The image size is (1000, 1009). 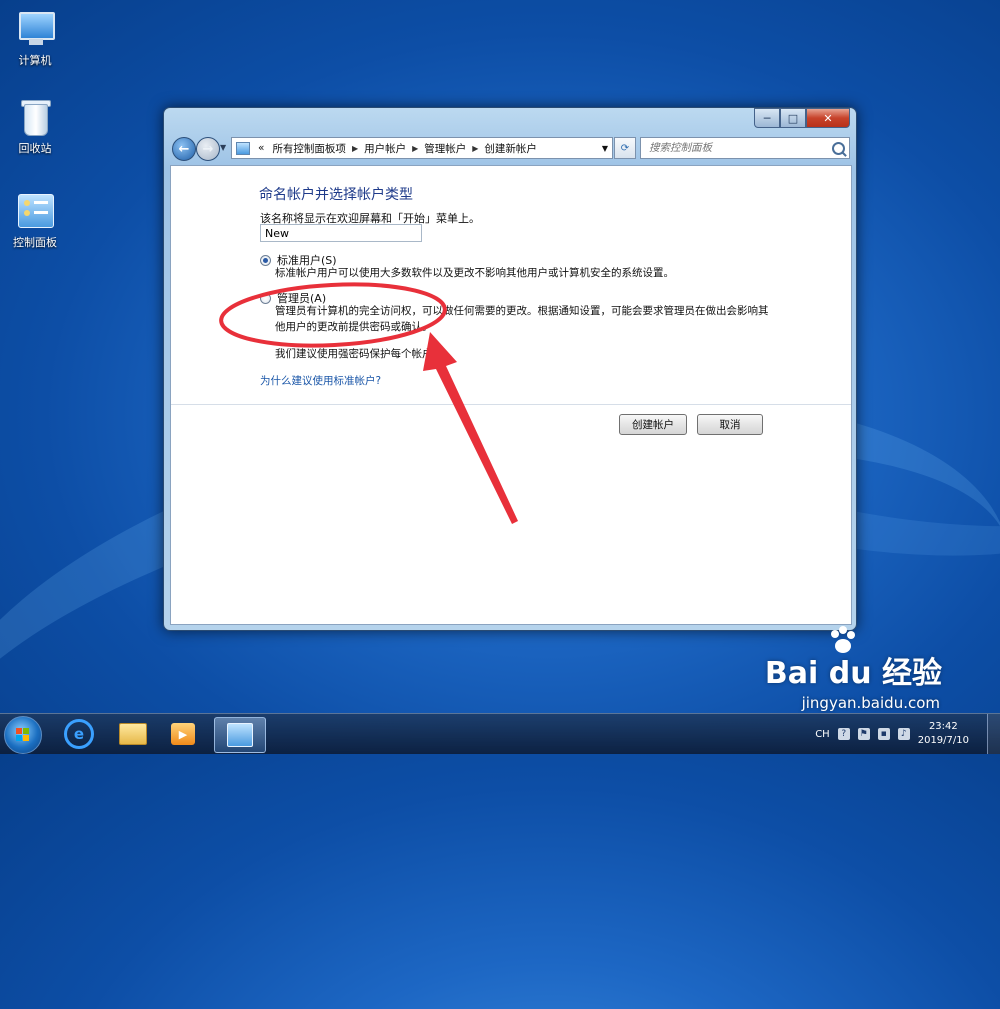 What do you see at coordinates (35, 117) in the screenshot?
I see `recycle-bin-icon` at bounding box center [35, 117].